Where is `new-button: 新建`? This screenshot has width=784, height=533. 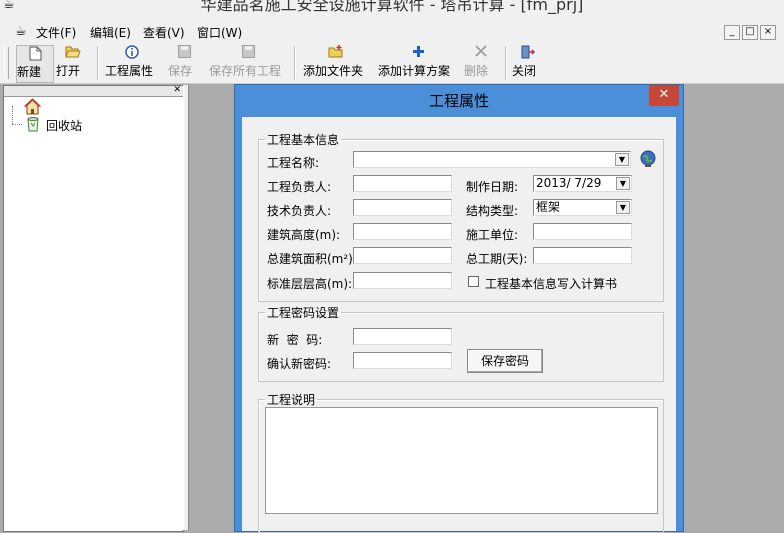
new-button: 新建 is located at coordinates (35, 64).